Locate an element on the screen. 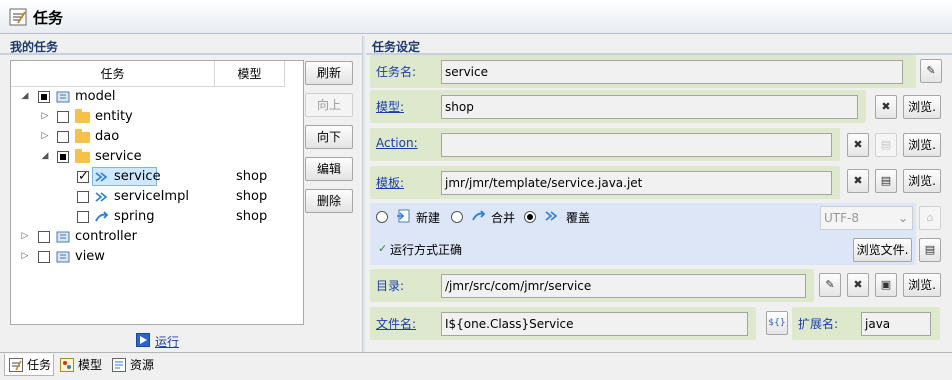 The height and width of the screenshot is (380, 952). radio-merge is located at coordinates (457, 217).